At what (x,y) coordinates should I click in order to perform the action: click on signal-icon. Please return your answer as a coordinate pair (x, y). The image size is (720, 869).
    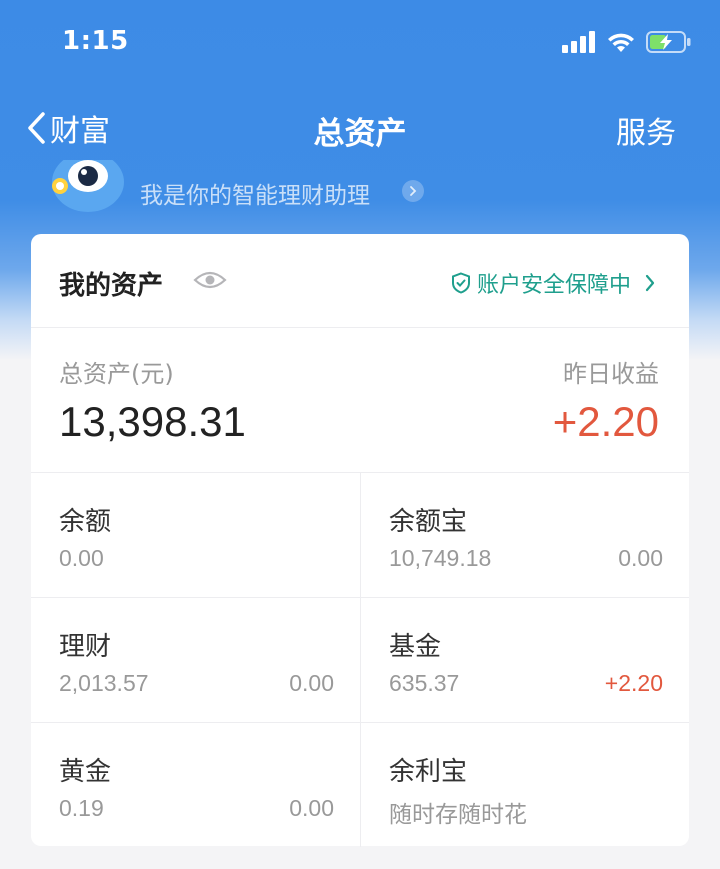
    Looking at the image, I should click on (578, 42).